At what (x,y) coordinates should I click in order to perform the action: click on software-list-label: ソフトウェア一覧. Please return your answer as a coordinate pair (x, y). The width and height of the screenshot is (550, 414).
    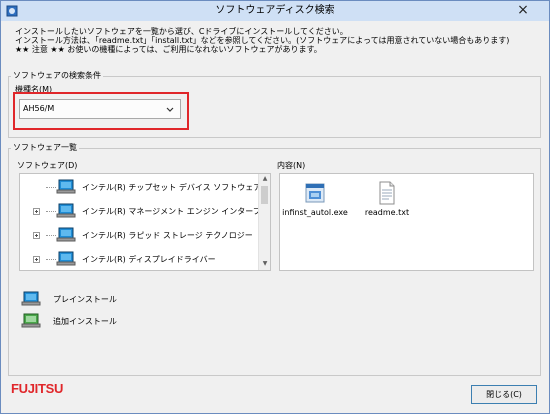
    Looking at the image, I should click on (45, 147).